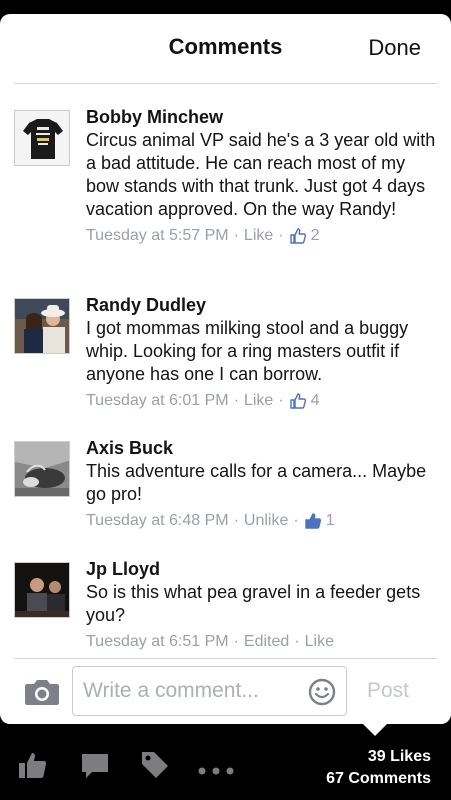  I want to click on smiley-icon, so click(322, 692).